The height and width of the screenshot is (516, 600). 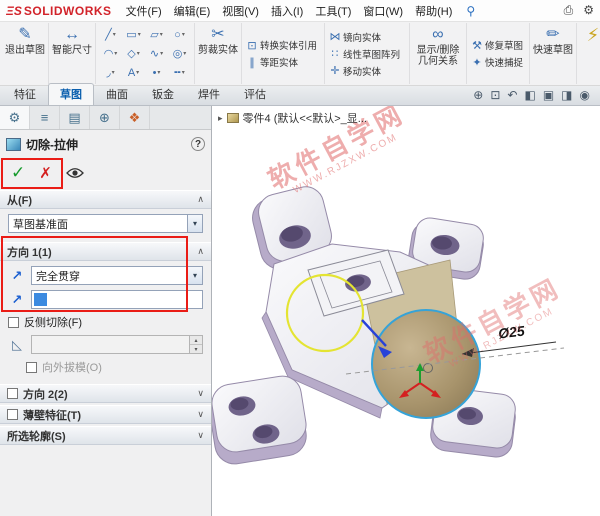 What do you see at coordinates (110, 53) in the screenshot?
I see `arc-icon: ◠ ▾` at bounding box center [110, 53].